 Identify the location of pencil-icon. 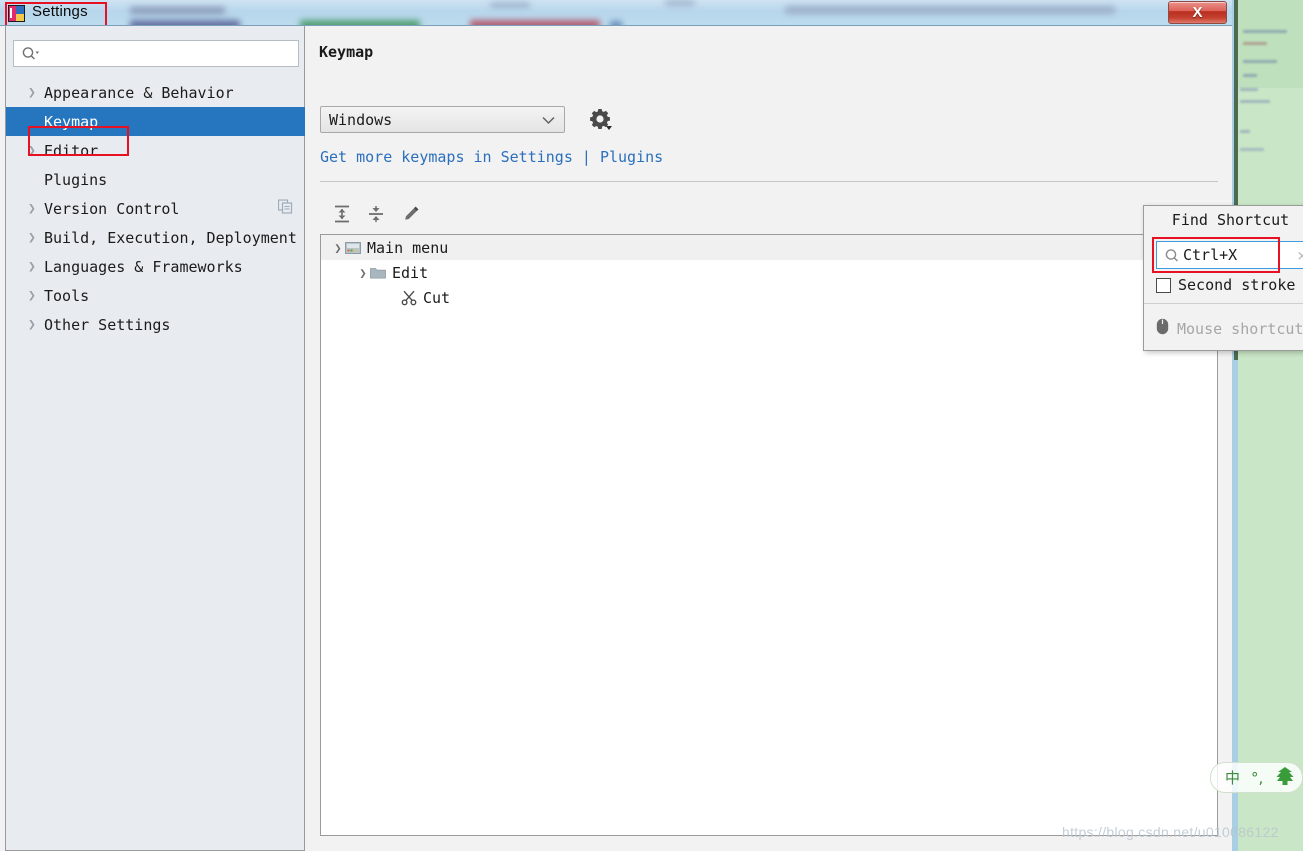
(412, 213).